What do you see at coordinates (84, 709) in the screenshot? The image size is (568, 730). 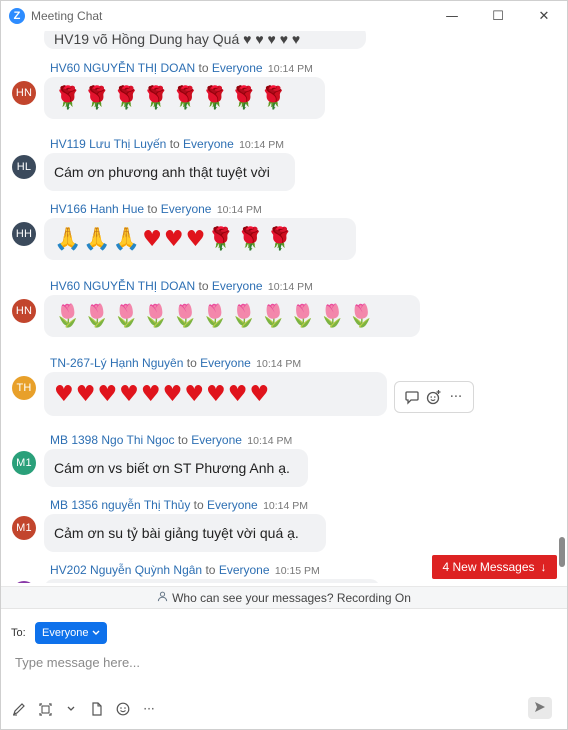 I see `composer-toolbar: ···` at bounding box center [84, 709].